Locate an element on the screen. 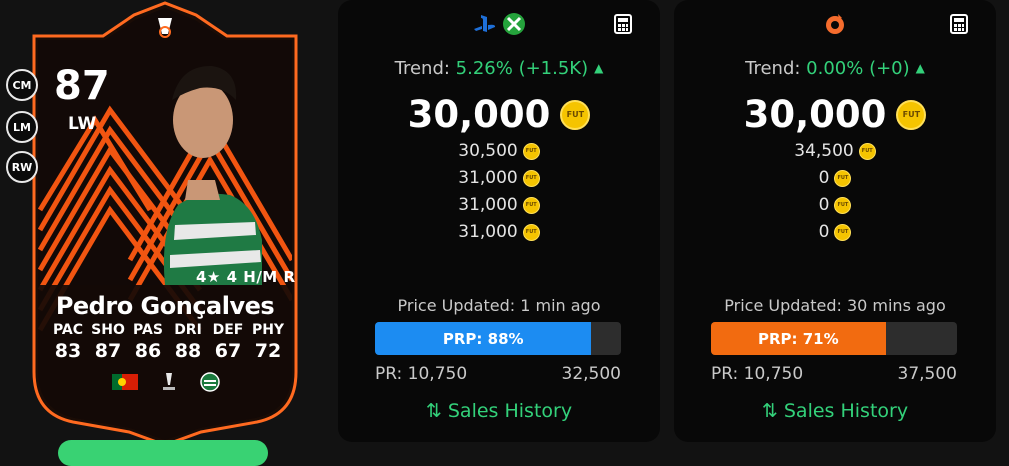 This screenshot has height=466, width=1009. alt-position-rw: RW is located at coordinates (22, 167).